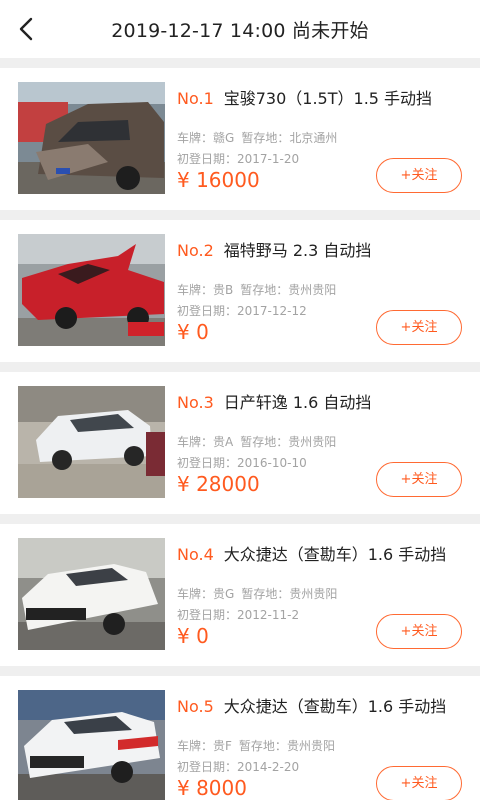 The image size is (480, 800). I want to click on registration-date: 初登日期：2012-11-2, so click(238, 615).